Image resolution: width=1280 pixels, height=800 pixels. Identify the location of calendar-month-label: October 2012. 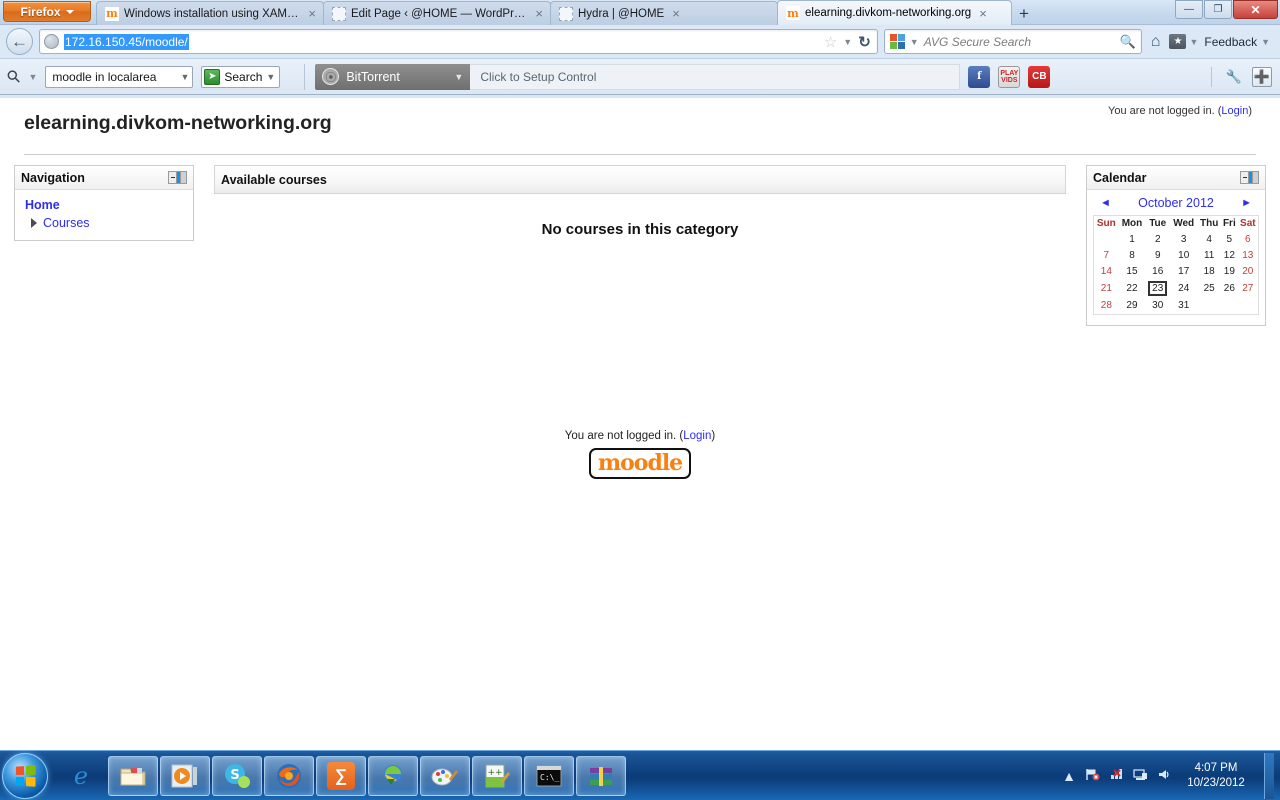
(1176, 203).